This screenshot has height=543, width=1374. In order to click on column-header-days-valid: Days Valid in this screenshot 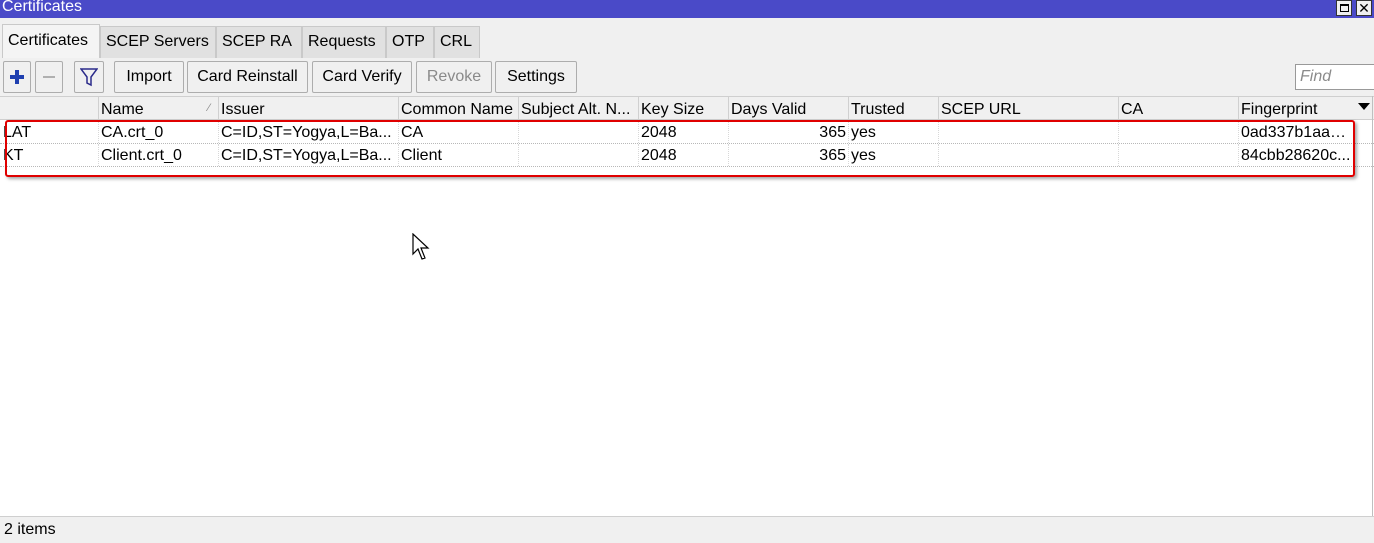, I will do `click(788, 108)`.